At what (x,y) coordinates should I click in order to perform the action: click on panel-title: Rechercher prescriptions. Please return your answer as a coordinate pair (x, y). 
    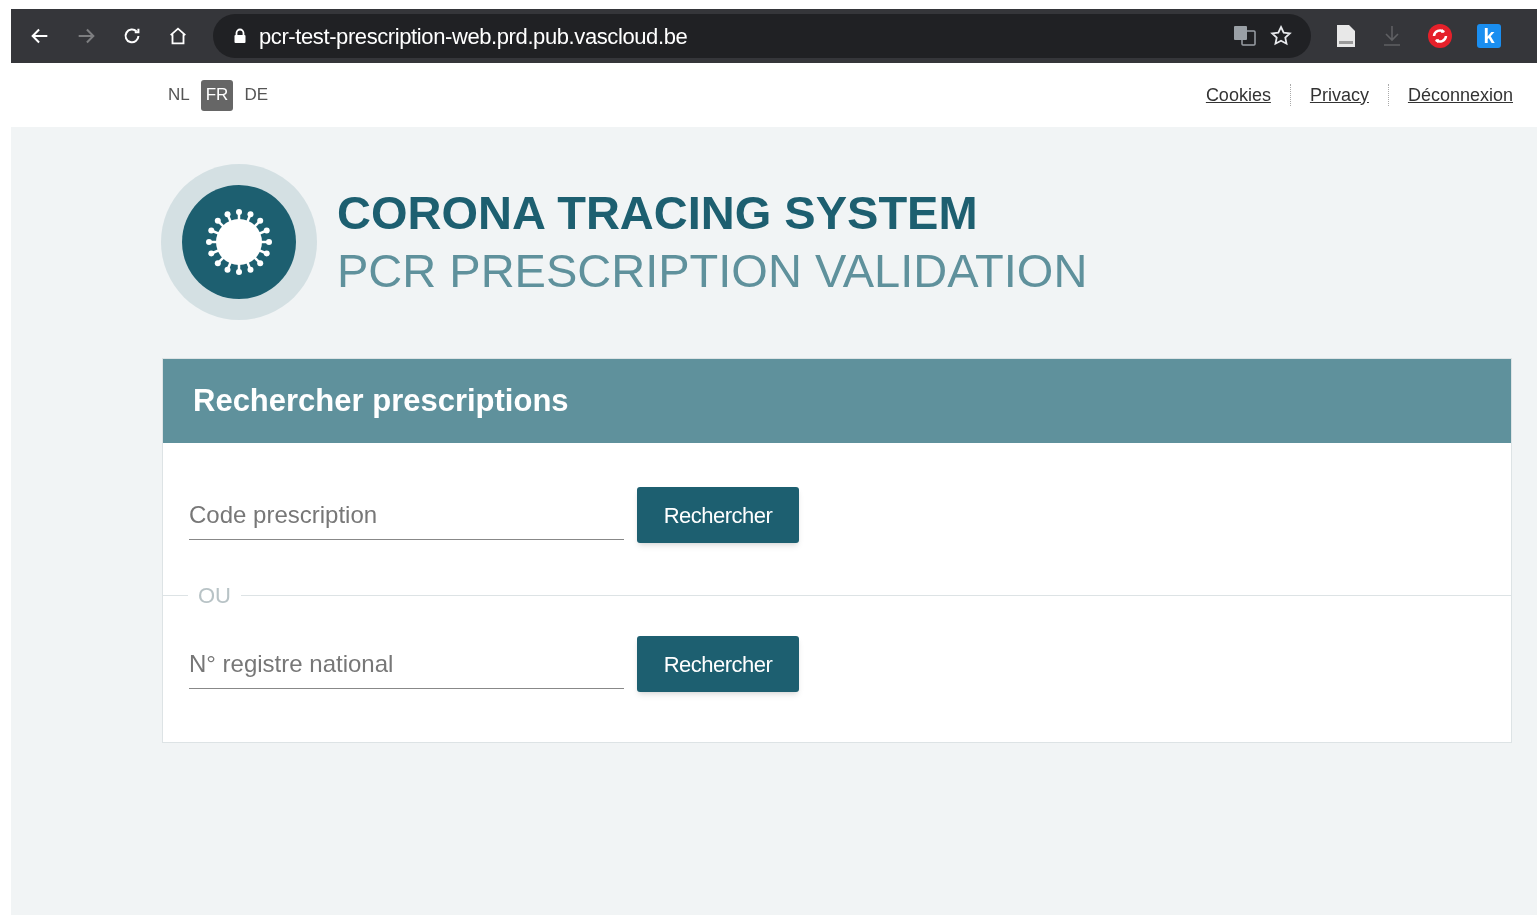
    Looking at the image, I should click on (381, 400).